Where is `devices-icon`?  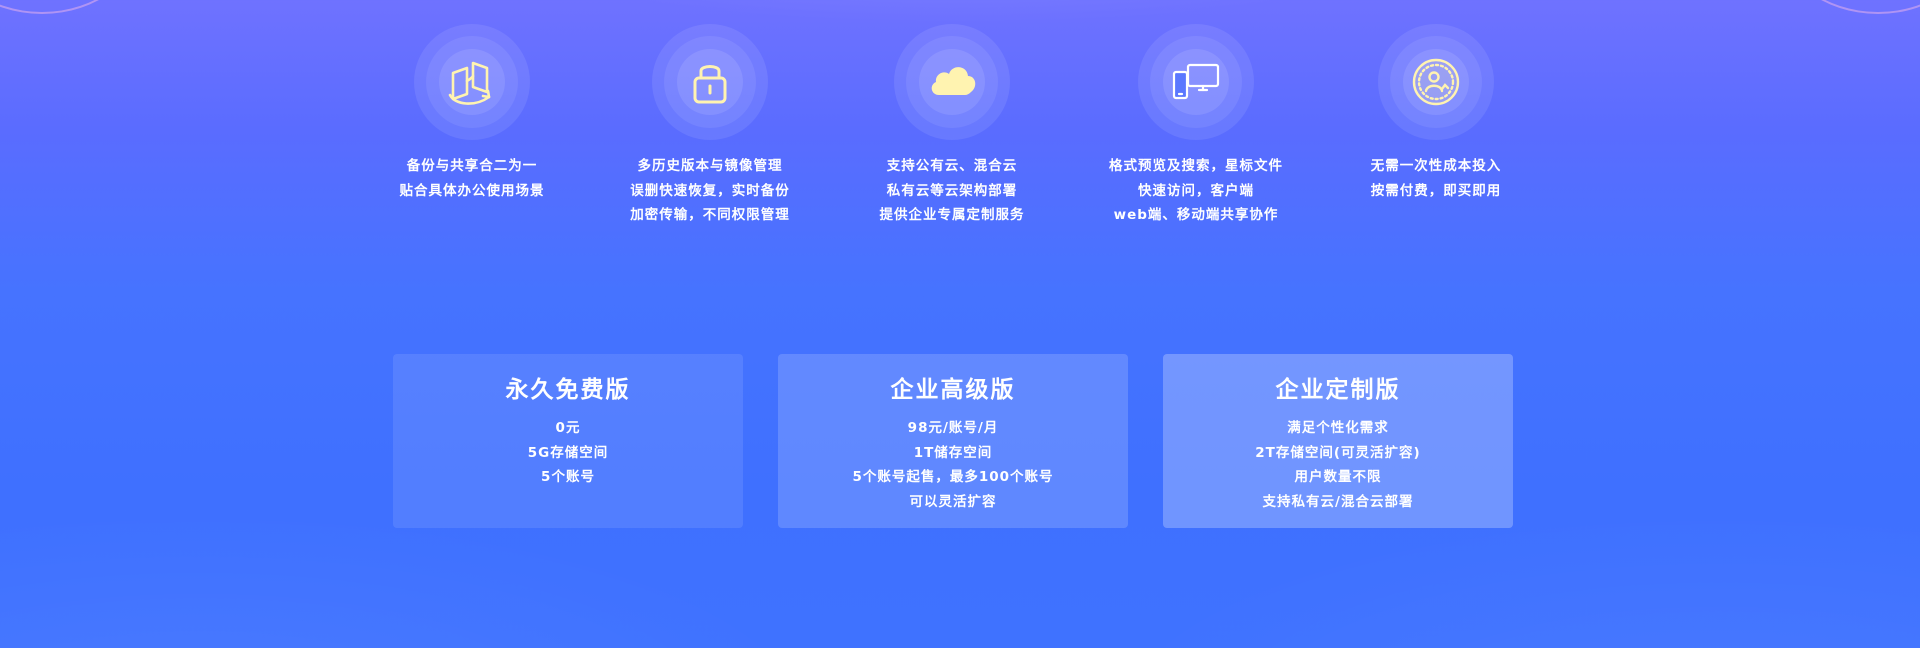 devices-icon is located at coordinates (1196, 82).